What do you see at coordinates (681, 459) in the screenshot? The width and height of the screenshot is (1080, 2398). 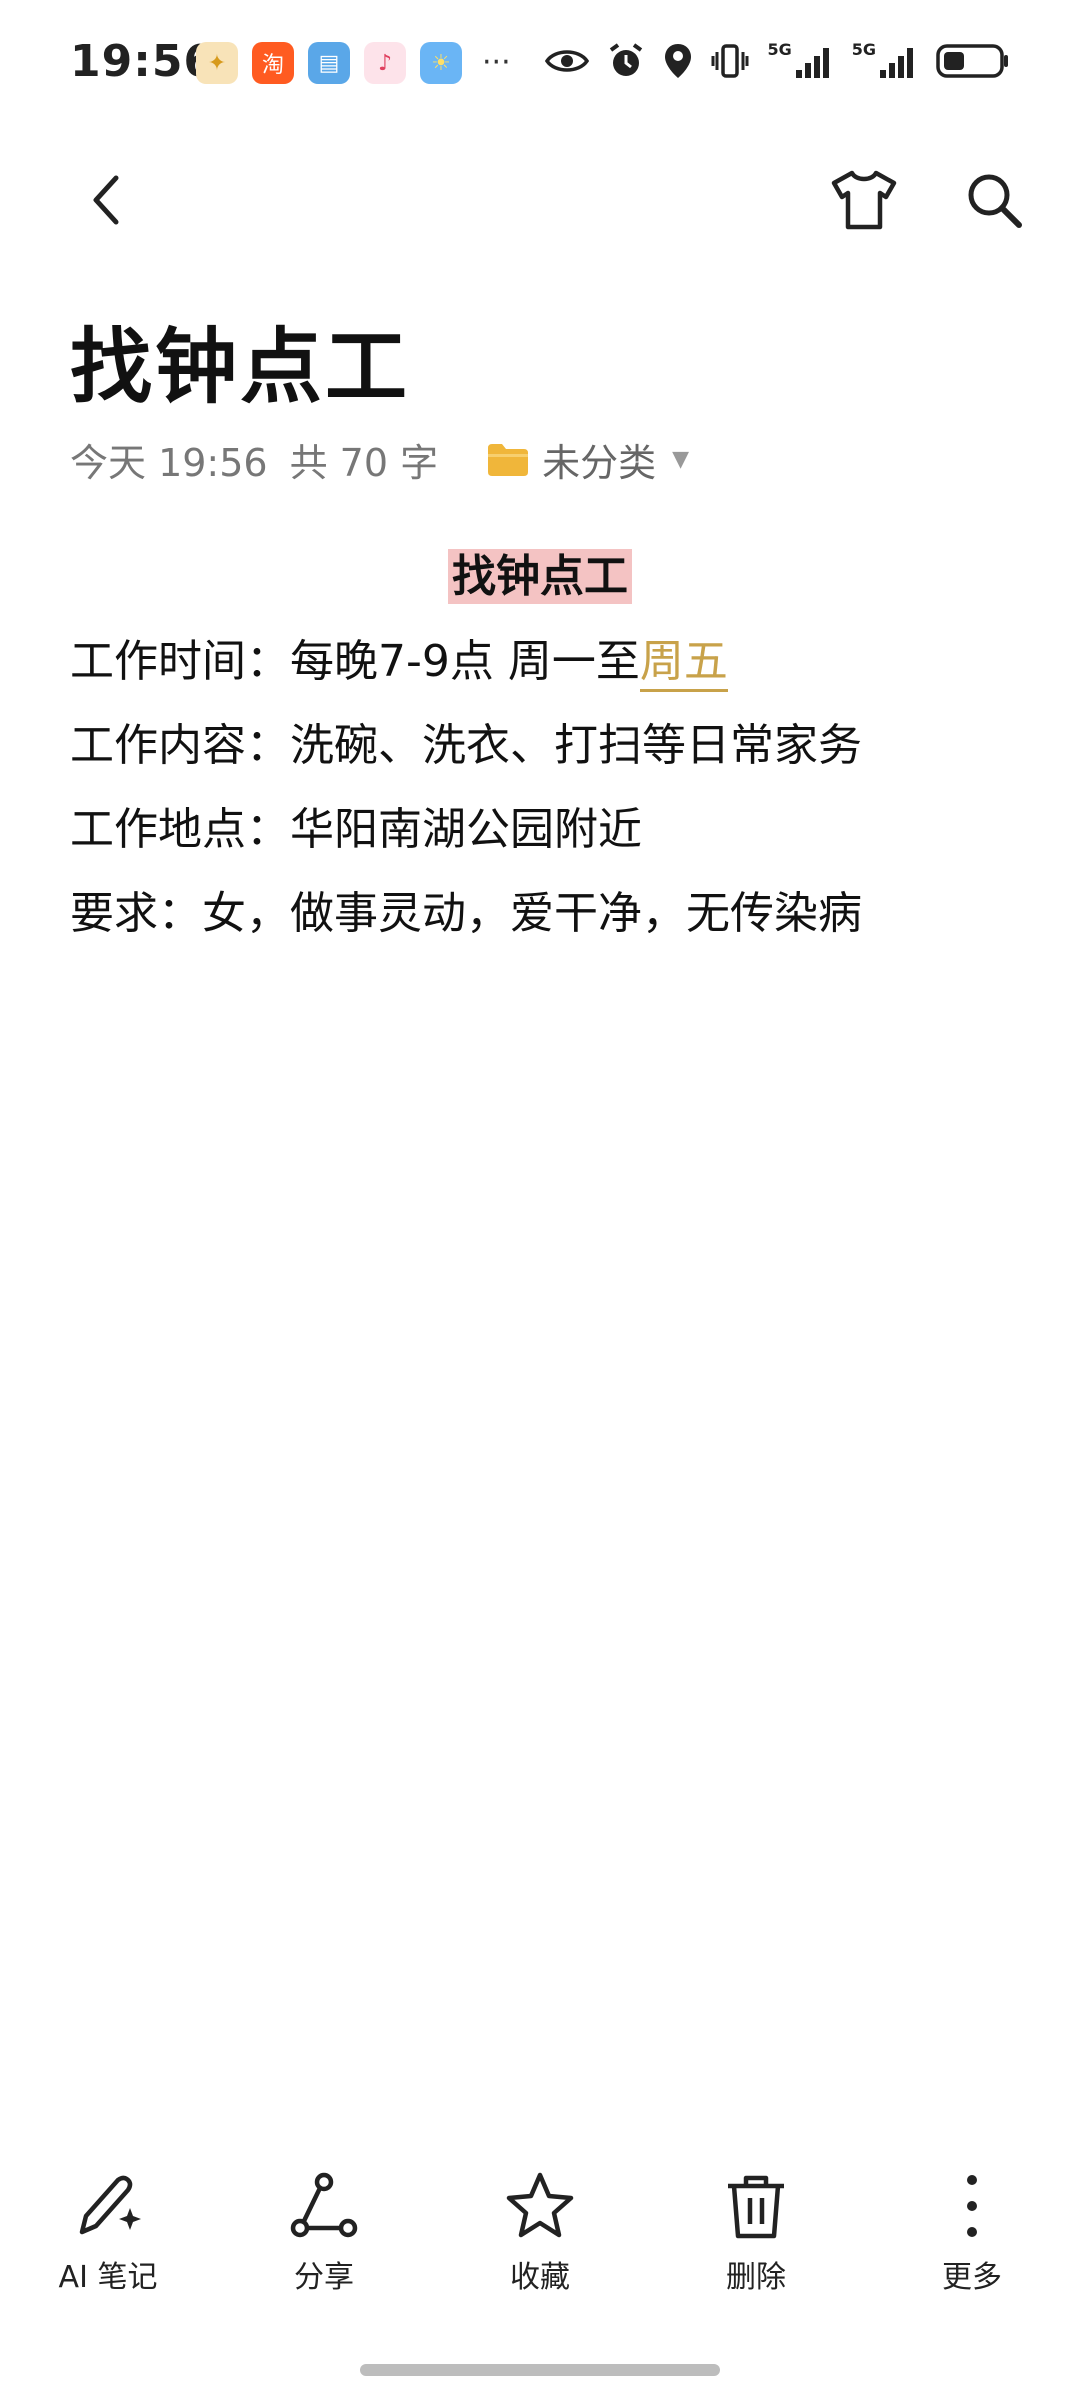 I see `caret-down-icon: ▼` at bounding box center [681, 459].